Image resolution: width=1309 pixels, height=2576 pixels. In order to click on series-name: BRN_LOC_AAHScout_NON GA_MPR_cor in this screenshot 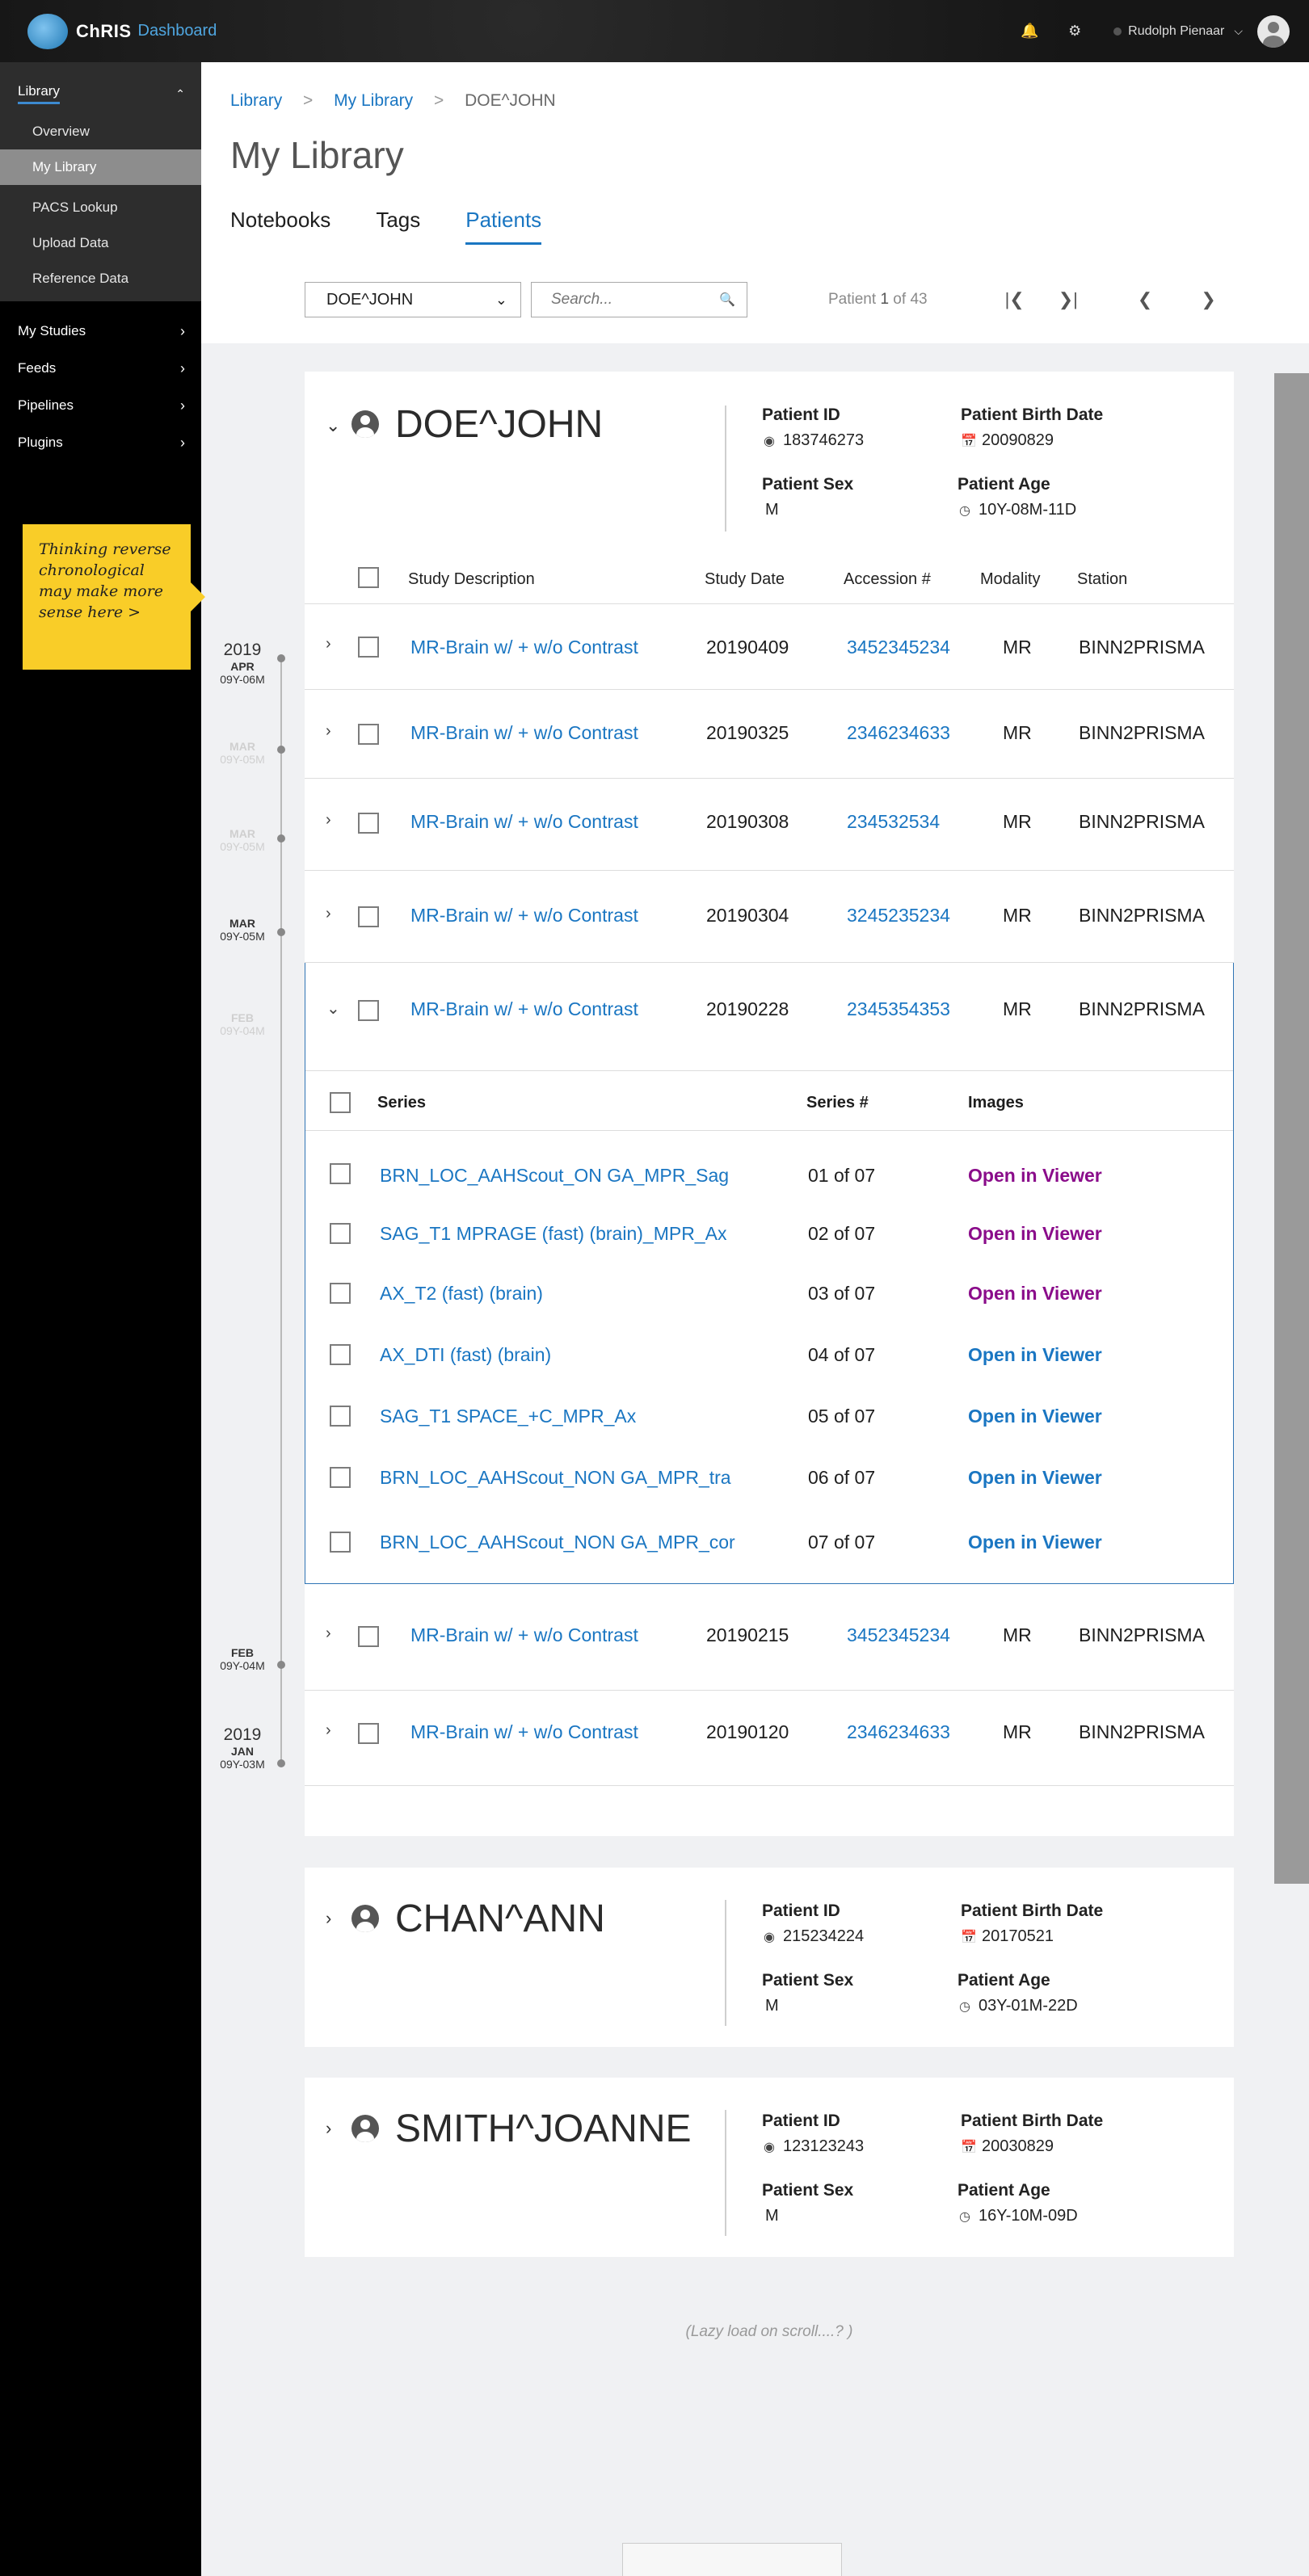, I will do `click(557, 1542)`.